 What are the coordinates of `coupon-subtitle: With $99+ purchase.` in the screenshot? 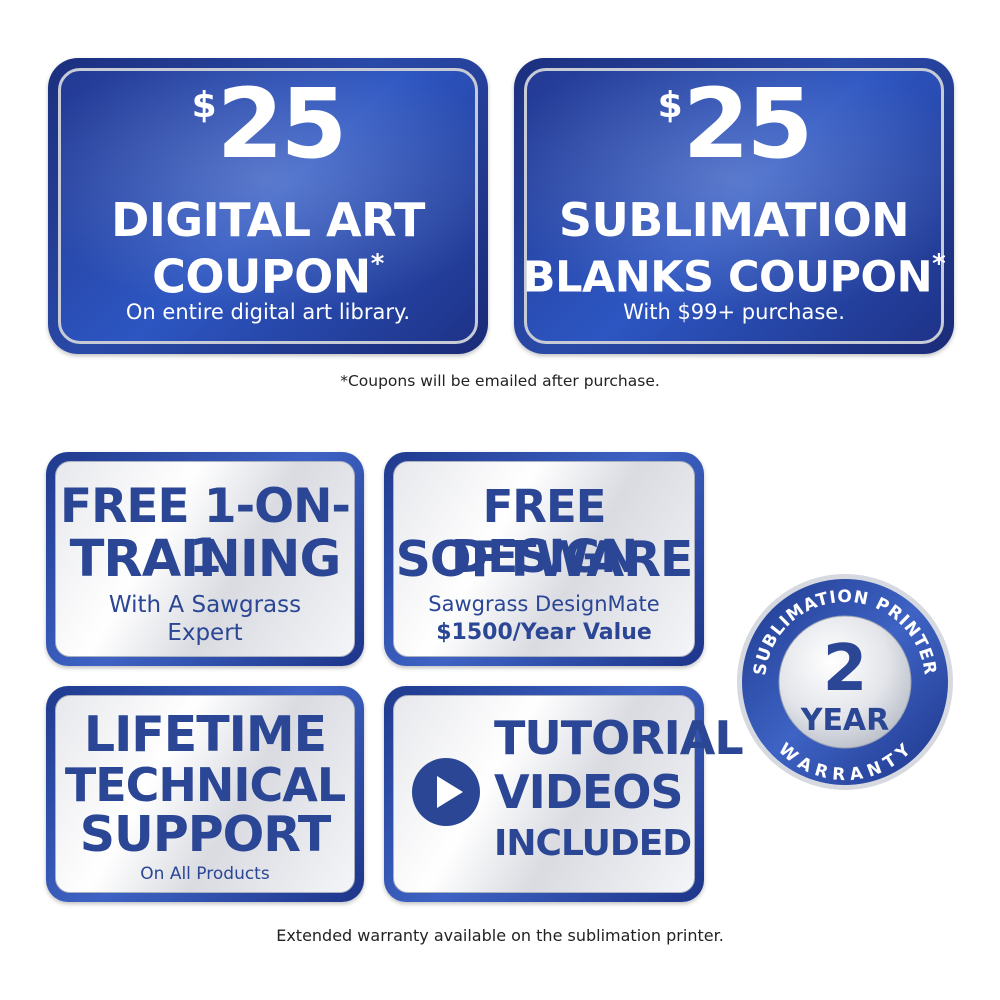 It's located at (734, 312).